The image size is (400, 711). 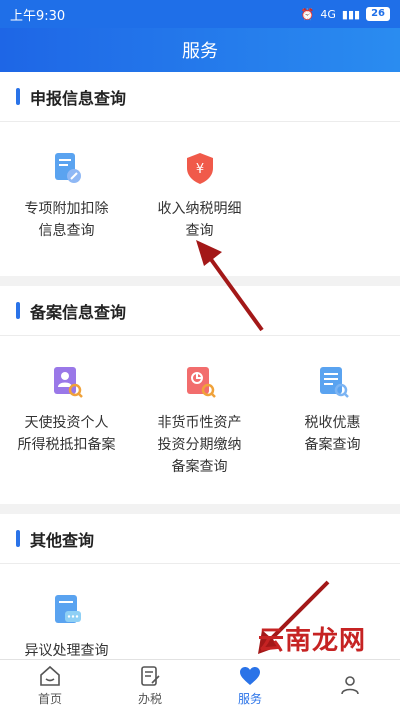 I want to click on tab-home: 首页, so click(x=50, y=685).